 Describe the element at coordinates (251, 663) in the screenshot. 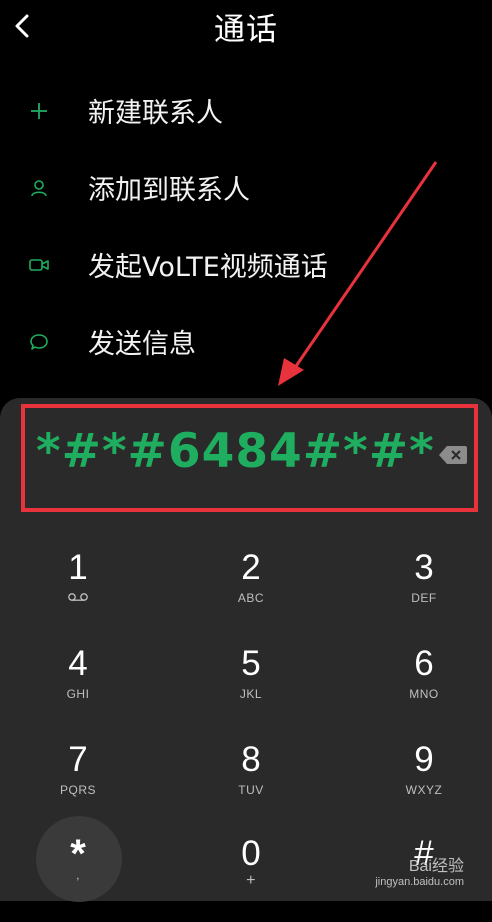

I see `key-digit: 5` at that location.